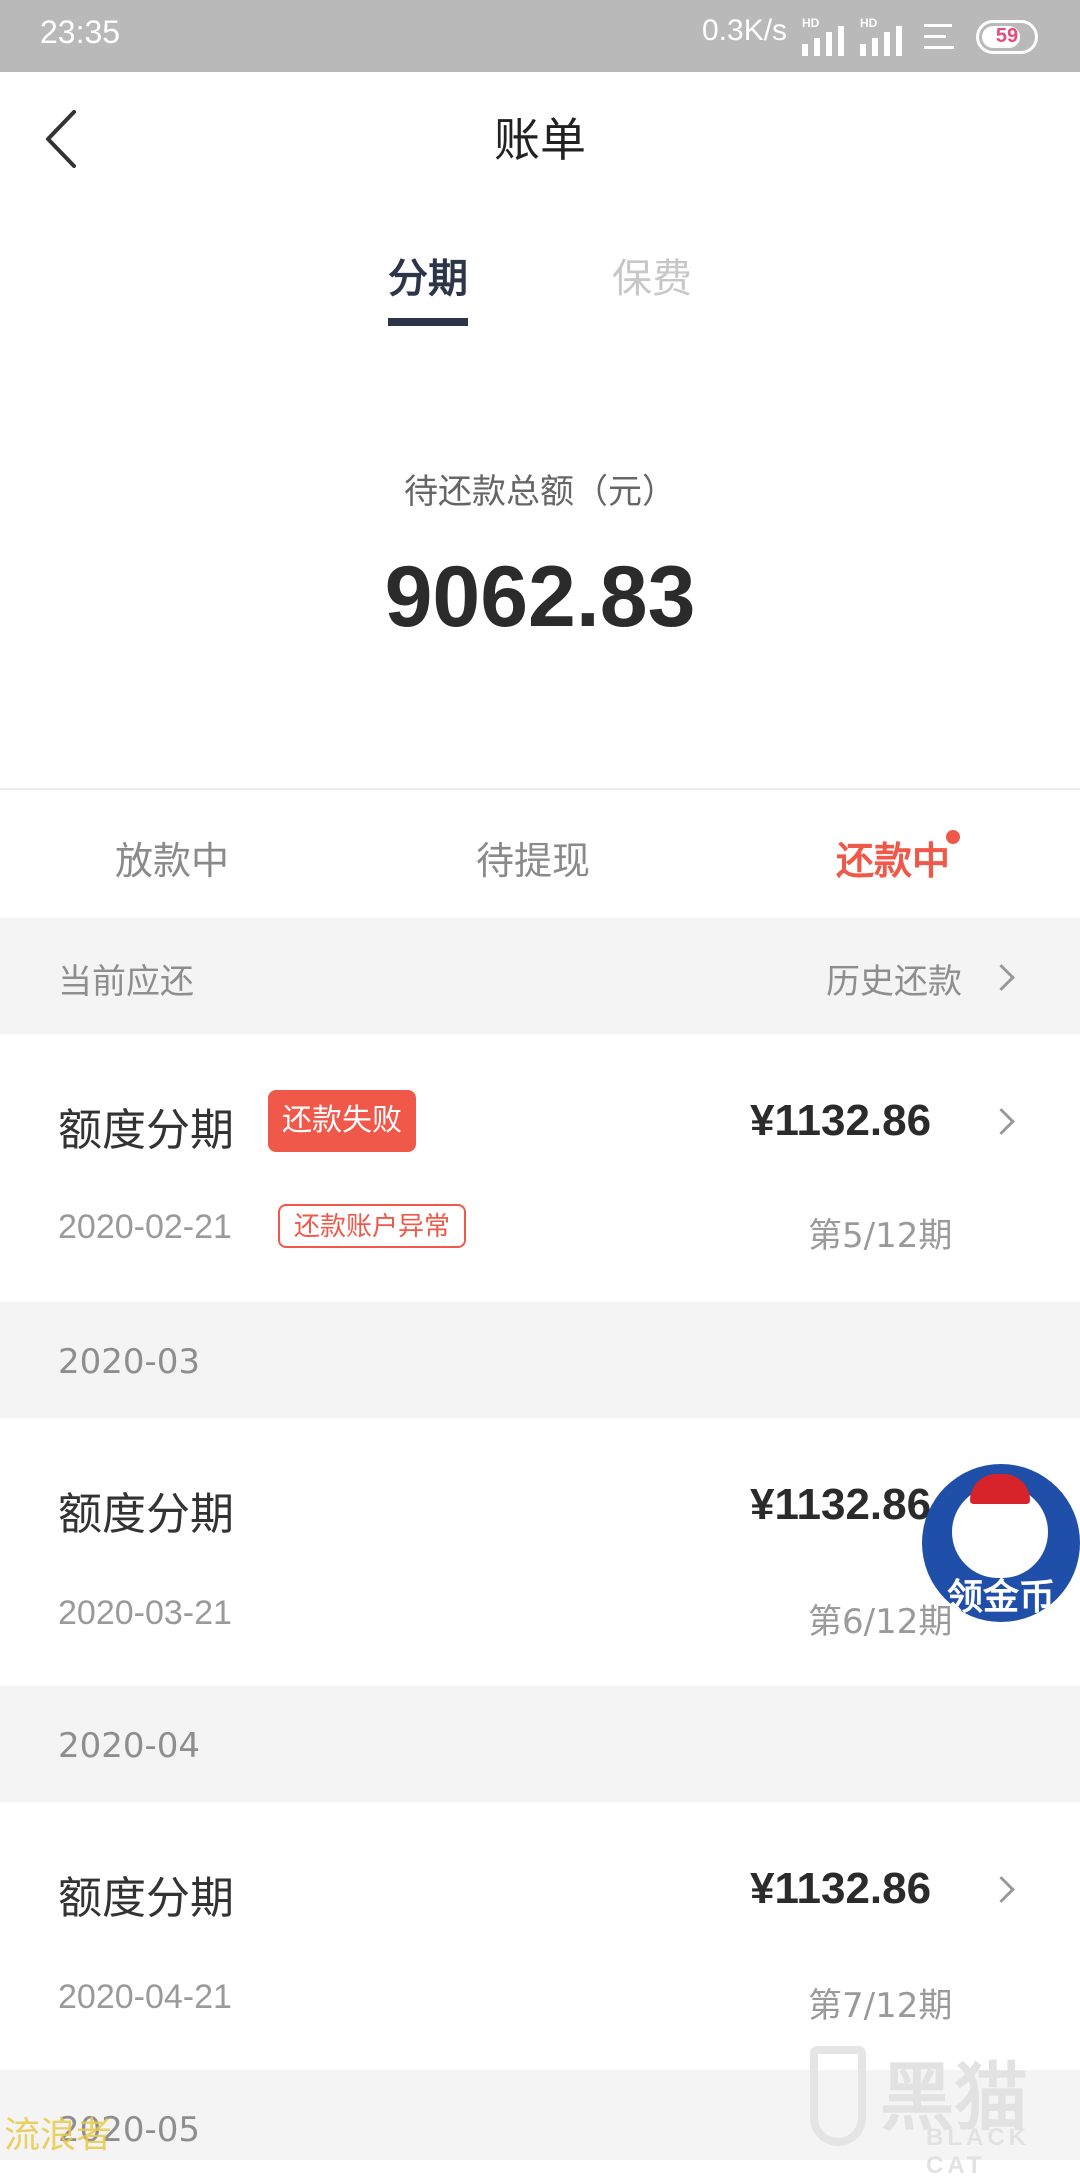 The height and width of the screenshot is (2180, 1080). Describe the element at coordinates (126, 982) in the screenshot. I see `current-due-label: 当前应还` at that location.